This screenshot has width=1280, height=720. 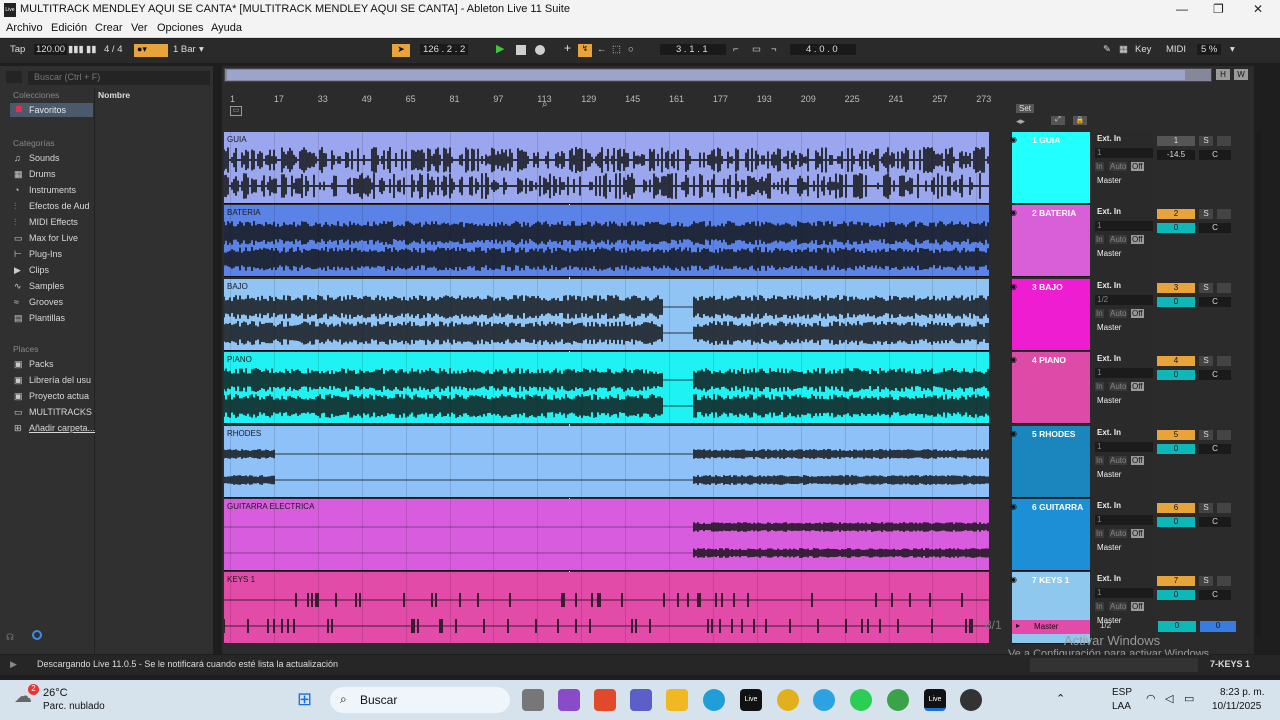 What do you see at coordinates (1241, 74) in the screenshot?
I see `w-button: W` at bounding box center [1241, 74].